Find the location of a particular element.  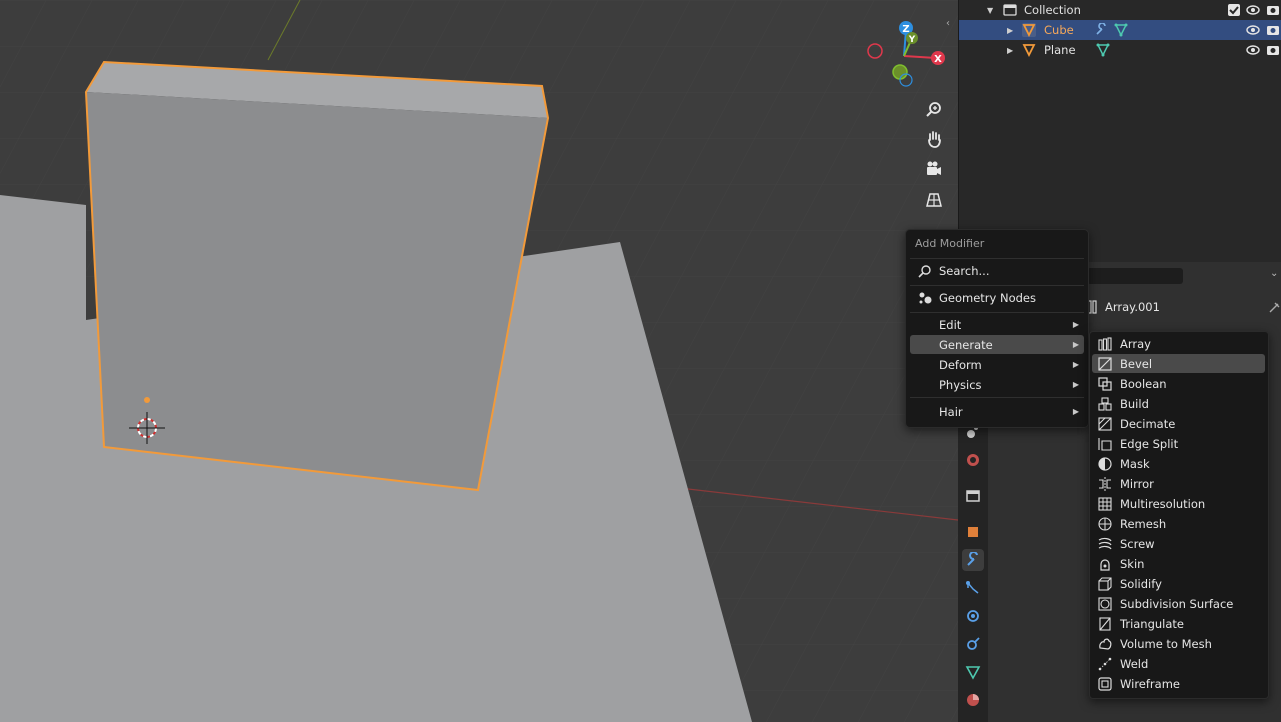

screw-icon is located at coordinates (1105, 543).